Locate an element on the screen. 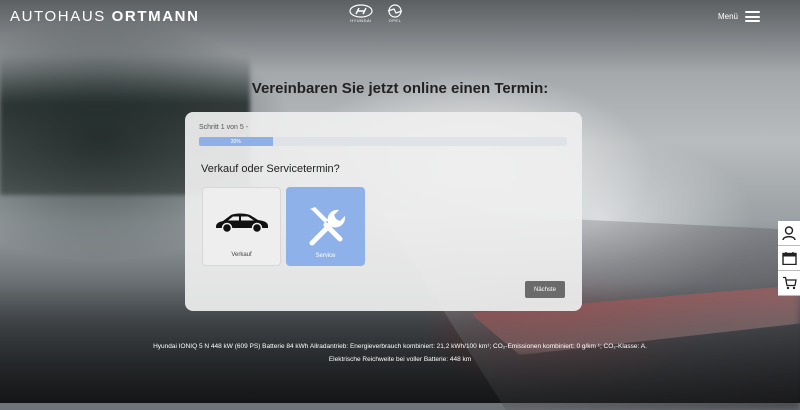 The width and height of the screenshot is (800, 410). car-icon is located at coordinates (241, 223).